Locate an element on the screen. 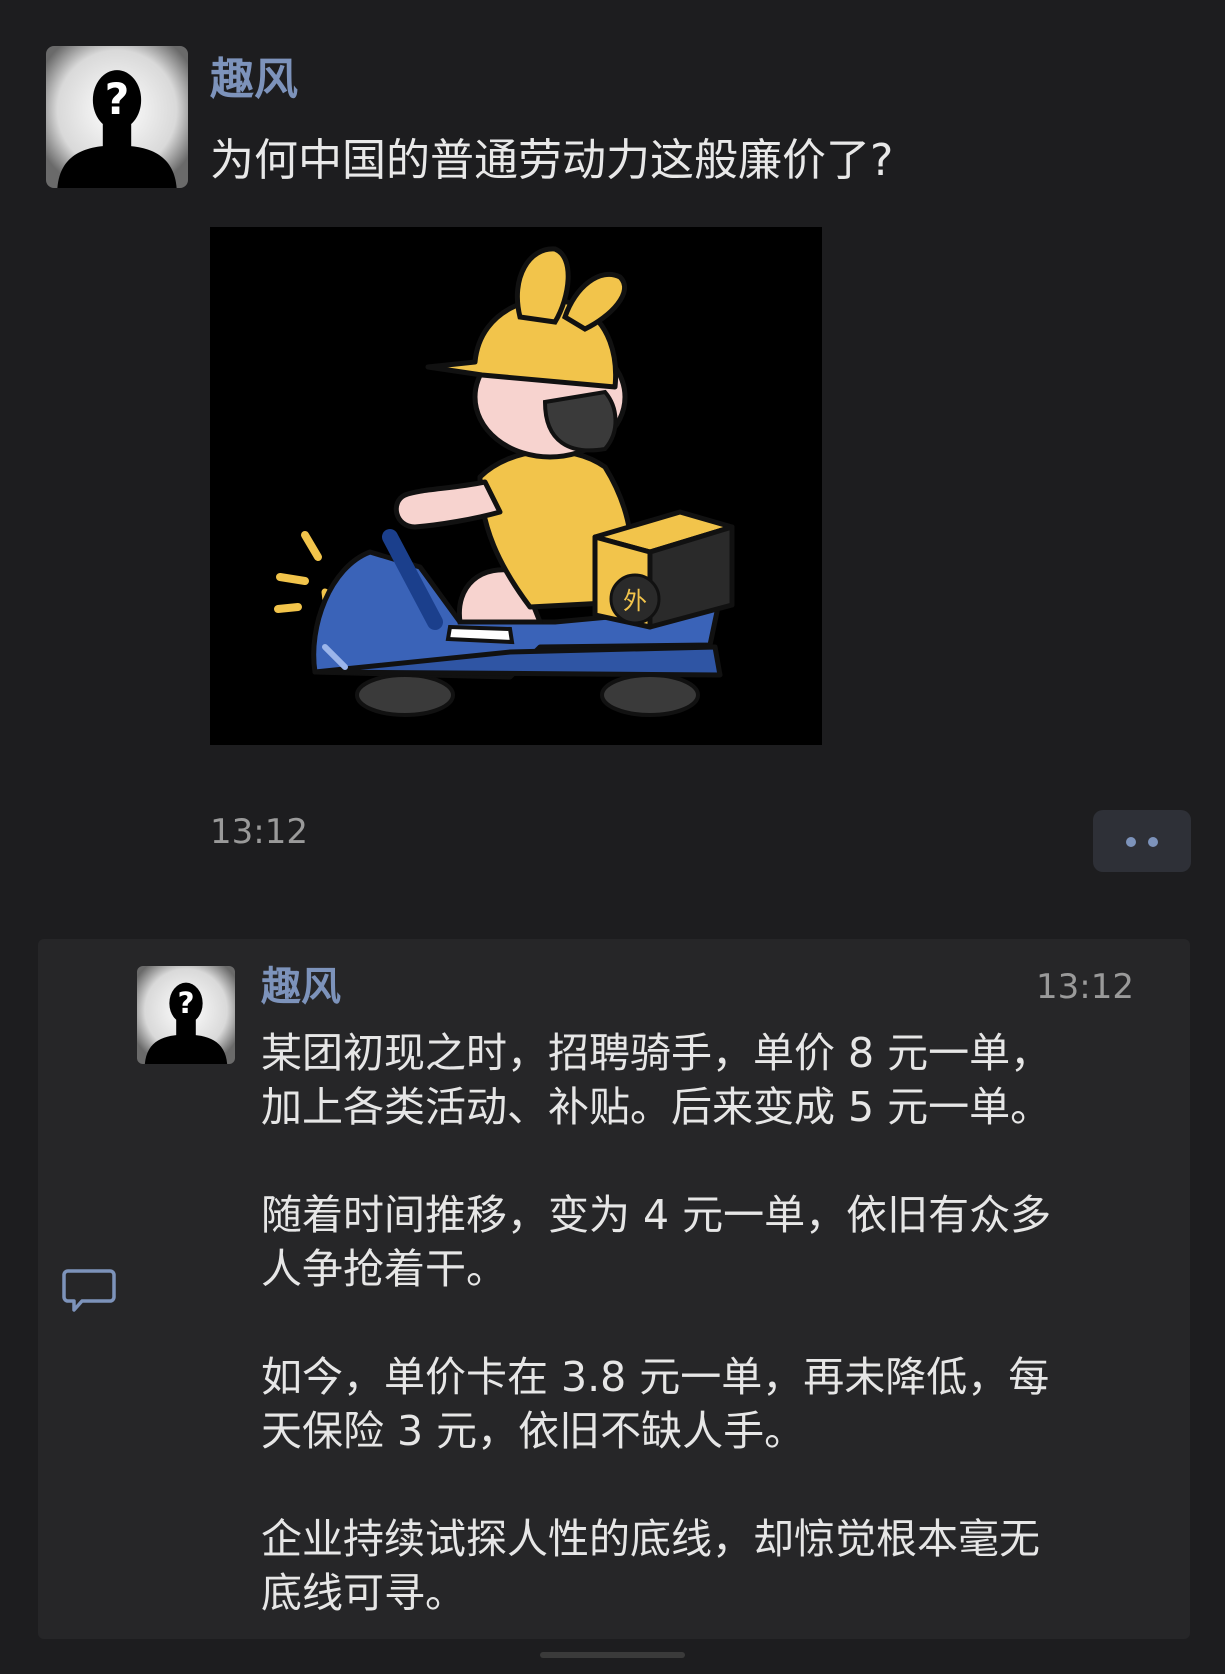  post-time: 13:12 is located at coordinates (259, 832).